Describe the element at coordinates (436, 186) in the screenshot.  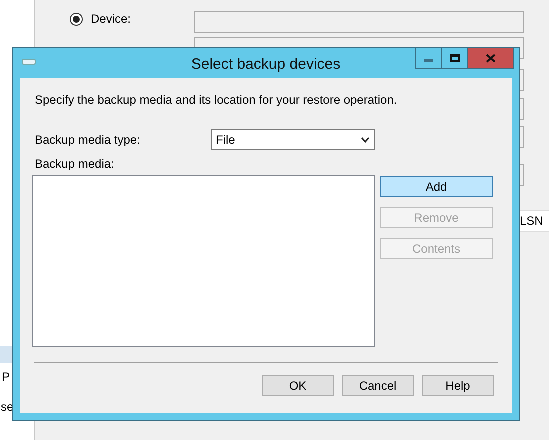
I see `action-button: Add` at that location.